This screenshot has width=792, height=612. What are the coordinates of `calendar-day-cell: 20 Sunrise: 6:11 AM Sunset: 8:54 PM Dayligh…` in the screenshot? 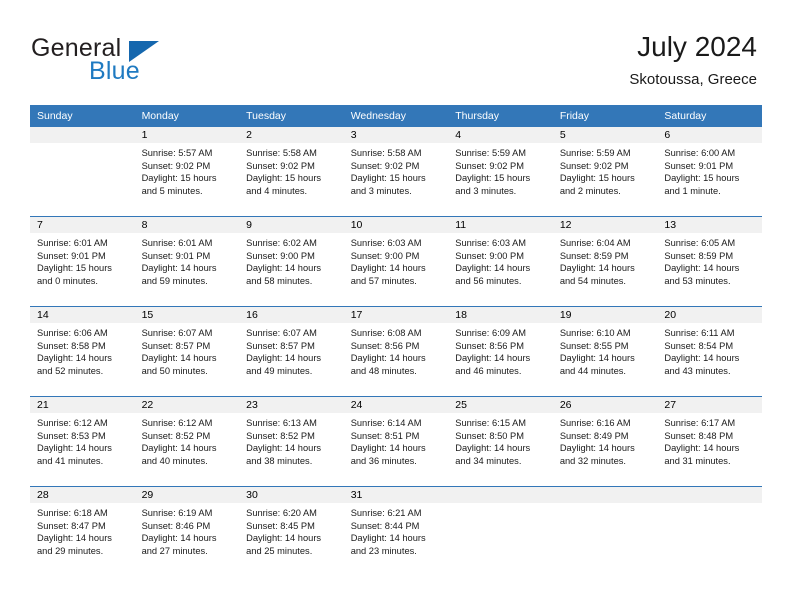 It's located at (709, 351).